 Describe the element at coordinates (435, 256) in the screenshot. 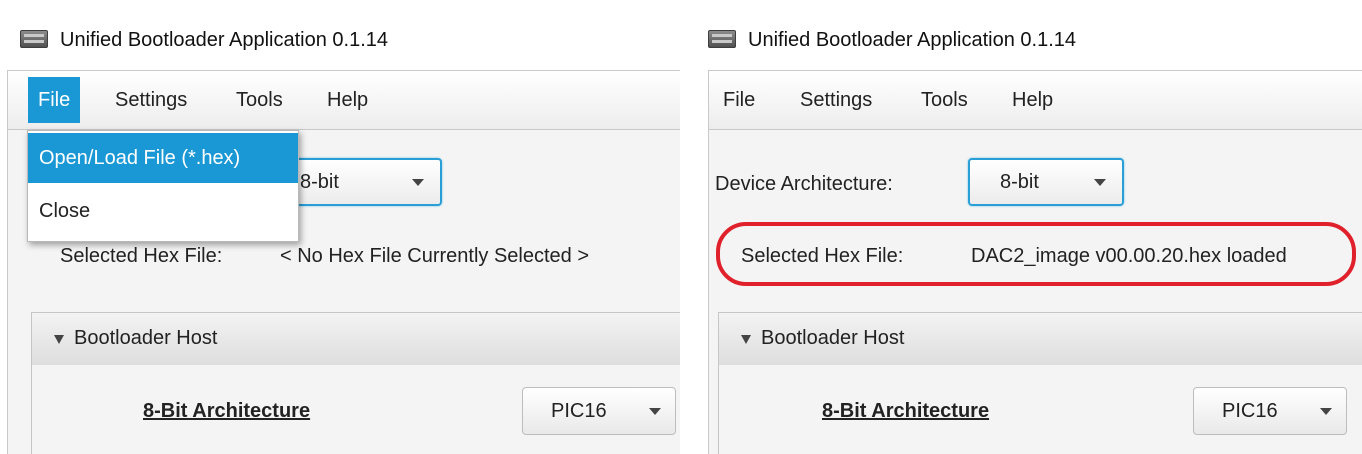

I see `hex-file-value: < No Hex File Currently Selected >` at that location.